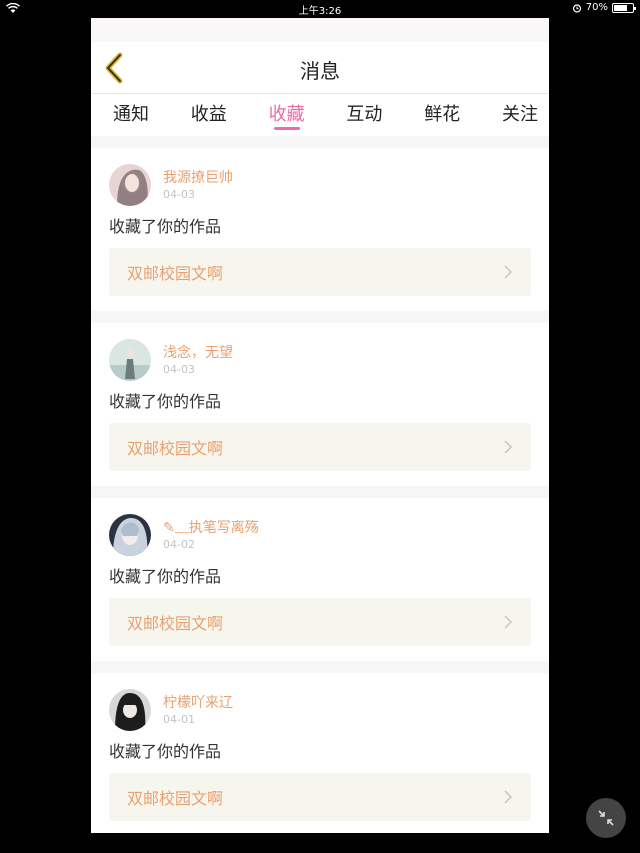 This screenshot has width=640, height=853. I want to click on status-bar: 上午3:26 70%, so click(320, 9).